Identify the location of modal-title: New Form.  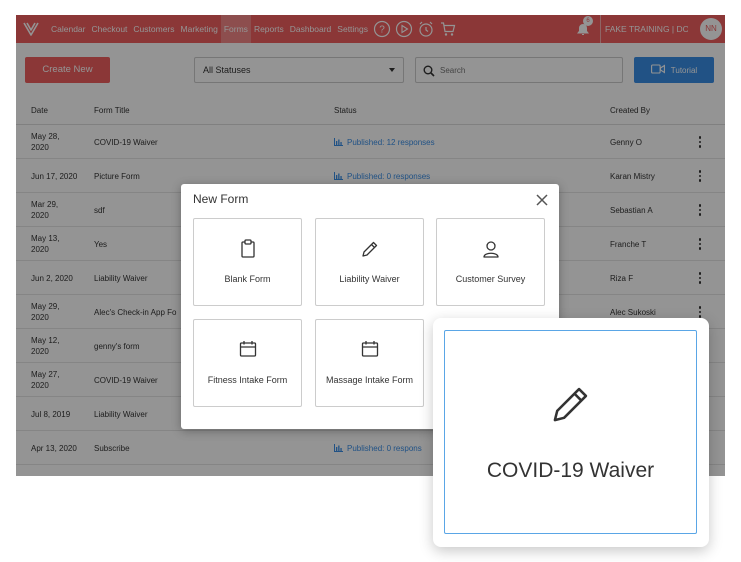
(221, 199).